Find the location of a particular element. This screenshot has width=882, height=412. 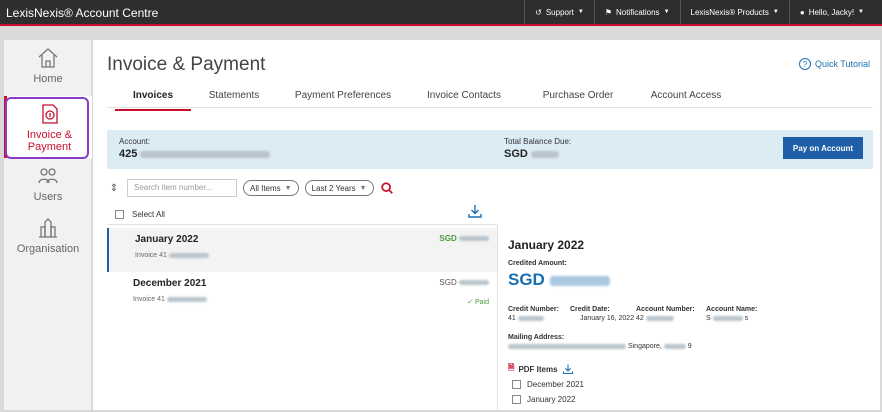

select-all-row: Select All is located at coordinates (140, 214).